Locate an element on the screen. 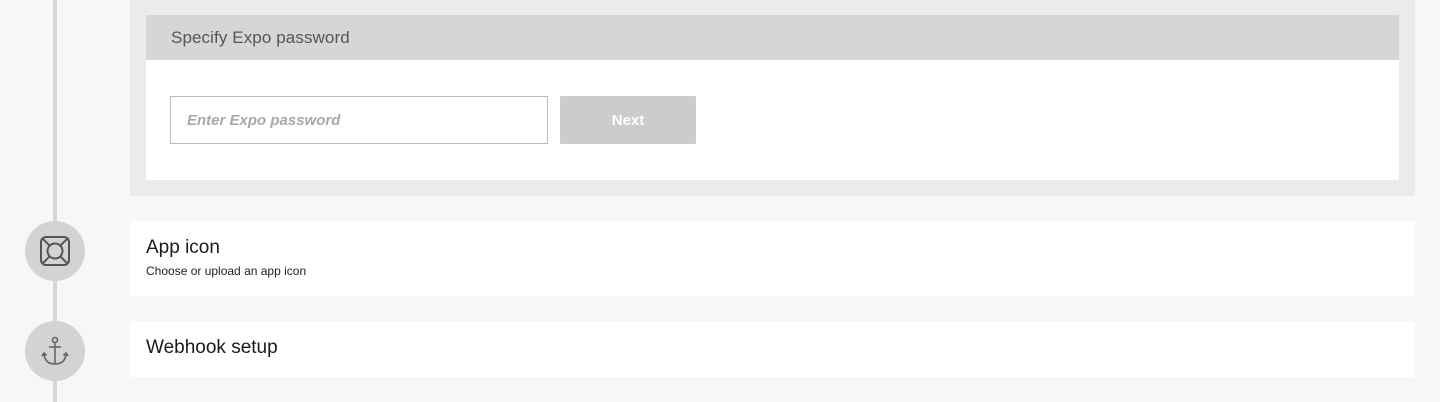  expo-password-step-title: Specify Expo password is located at coordinates (260, 37).